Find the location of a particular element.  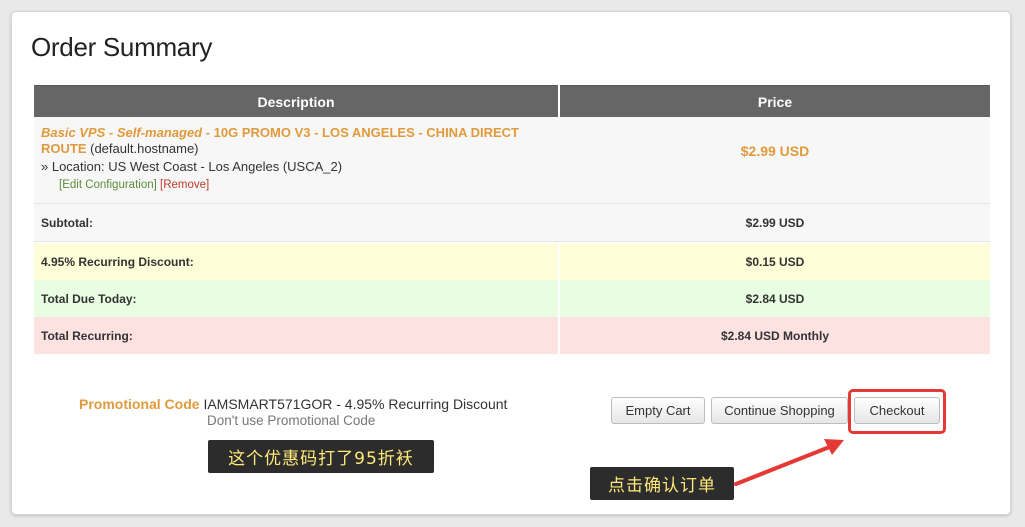

remove-promo-link: Don't use Promotional Code is located at coordinates (291, 420).